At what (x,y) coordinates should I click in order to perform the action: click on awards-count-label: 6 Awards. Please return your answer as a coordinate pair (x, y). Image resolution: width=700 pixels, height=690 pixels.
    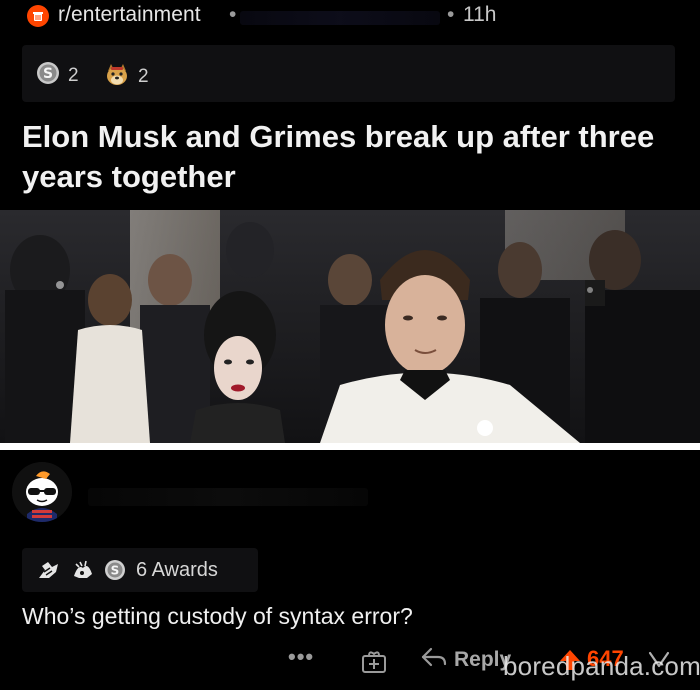
    Looking at the image, I should click on (177, 569).